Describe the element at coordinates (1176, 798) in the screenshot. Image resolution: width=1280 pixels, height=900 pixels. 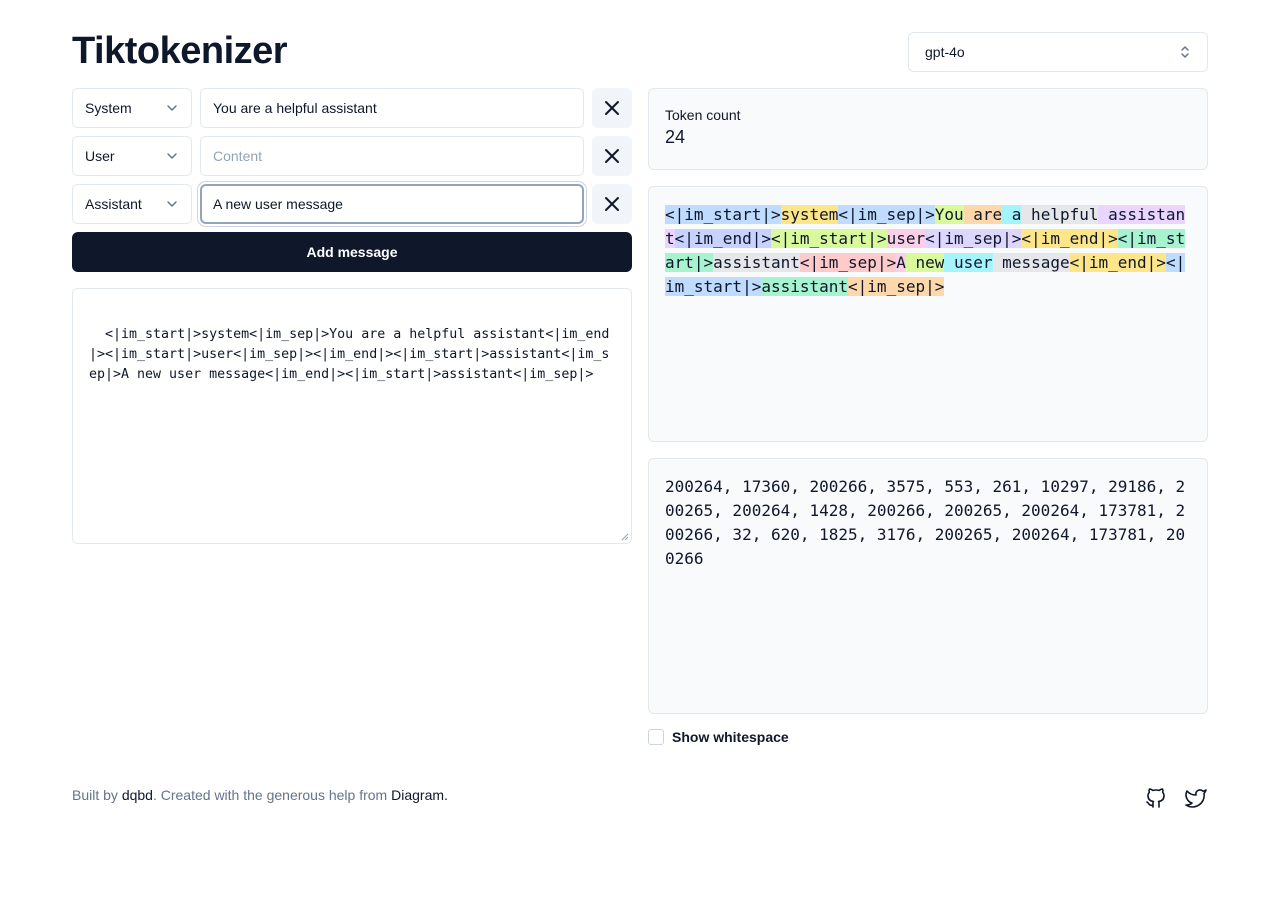
I see `social-links` at that location.